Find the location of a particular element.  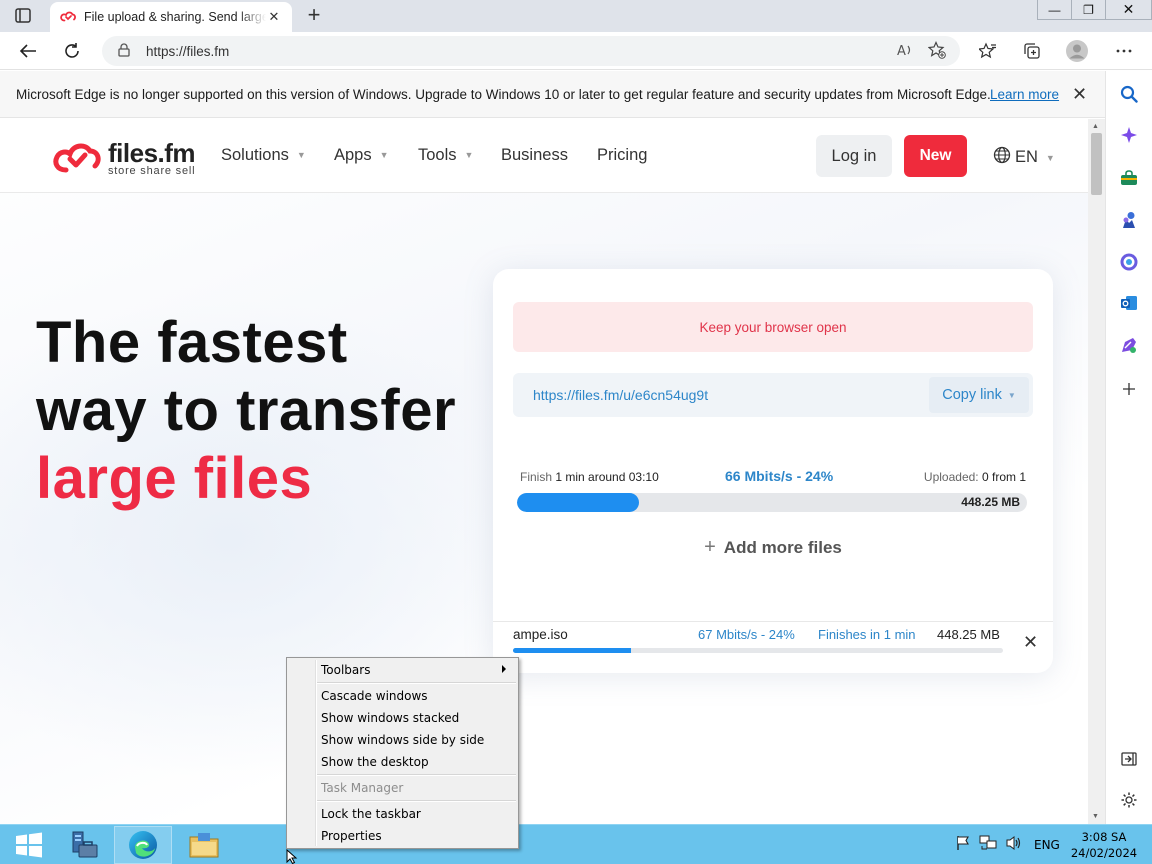

copilot-sparkle-icon is located at coordinates (1129, 135).